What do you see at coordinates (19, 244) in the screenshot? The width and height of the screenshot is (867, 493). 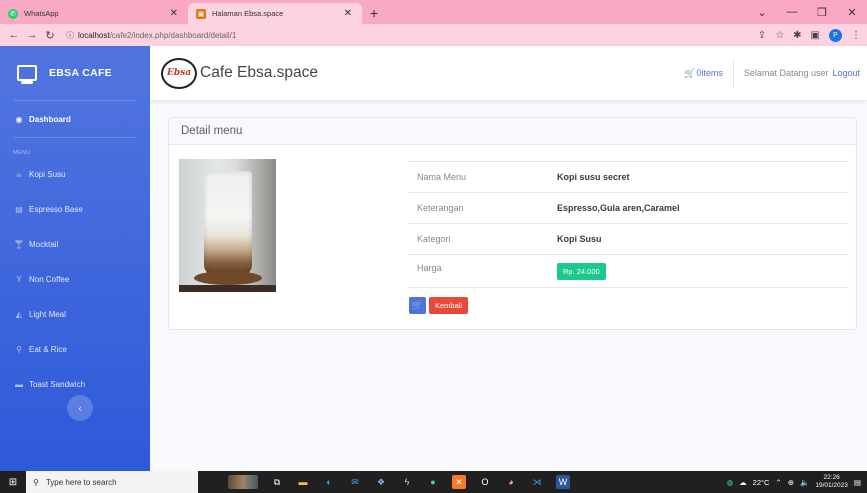 I see `cocktail-icon: 🍸` at bounding box center [19, 244].